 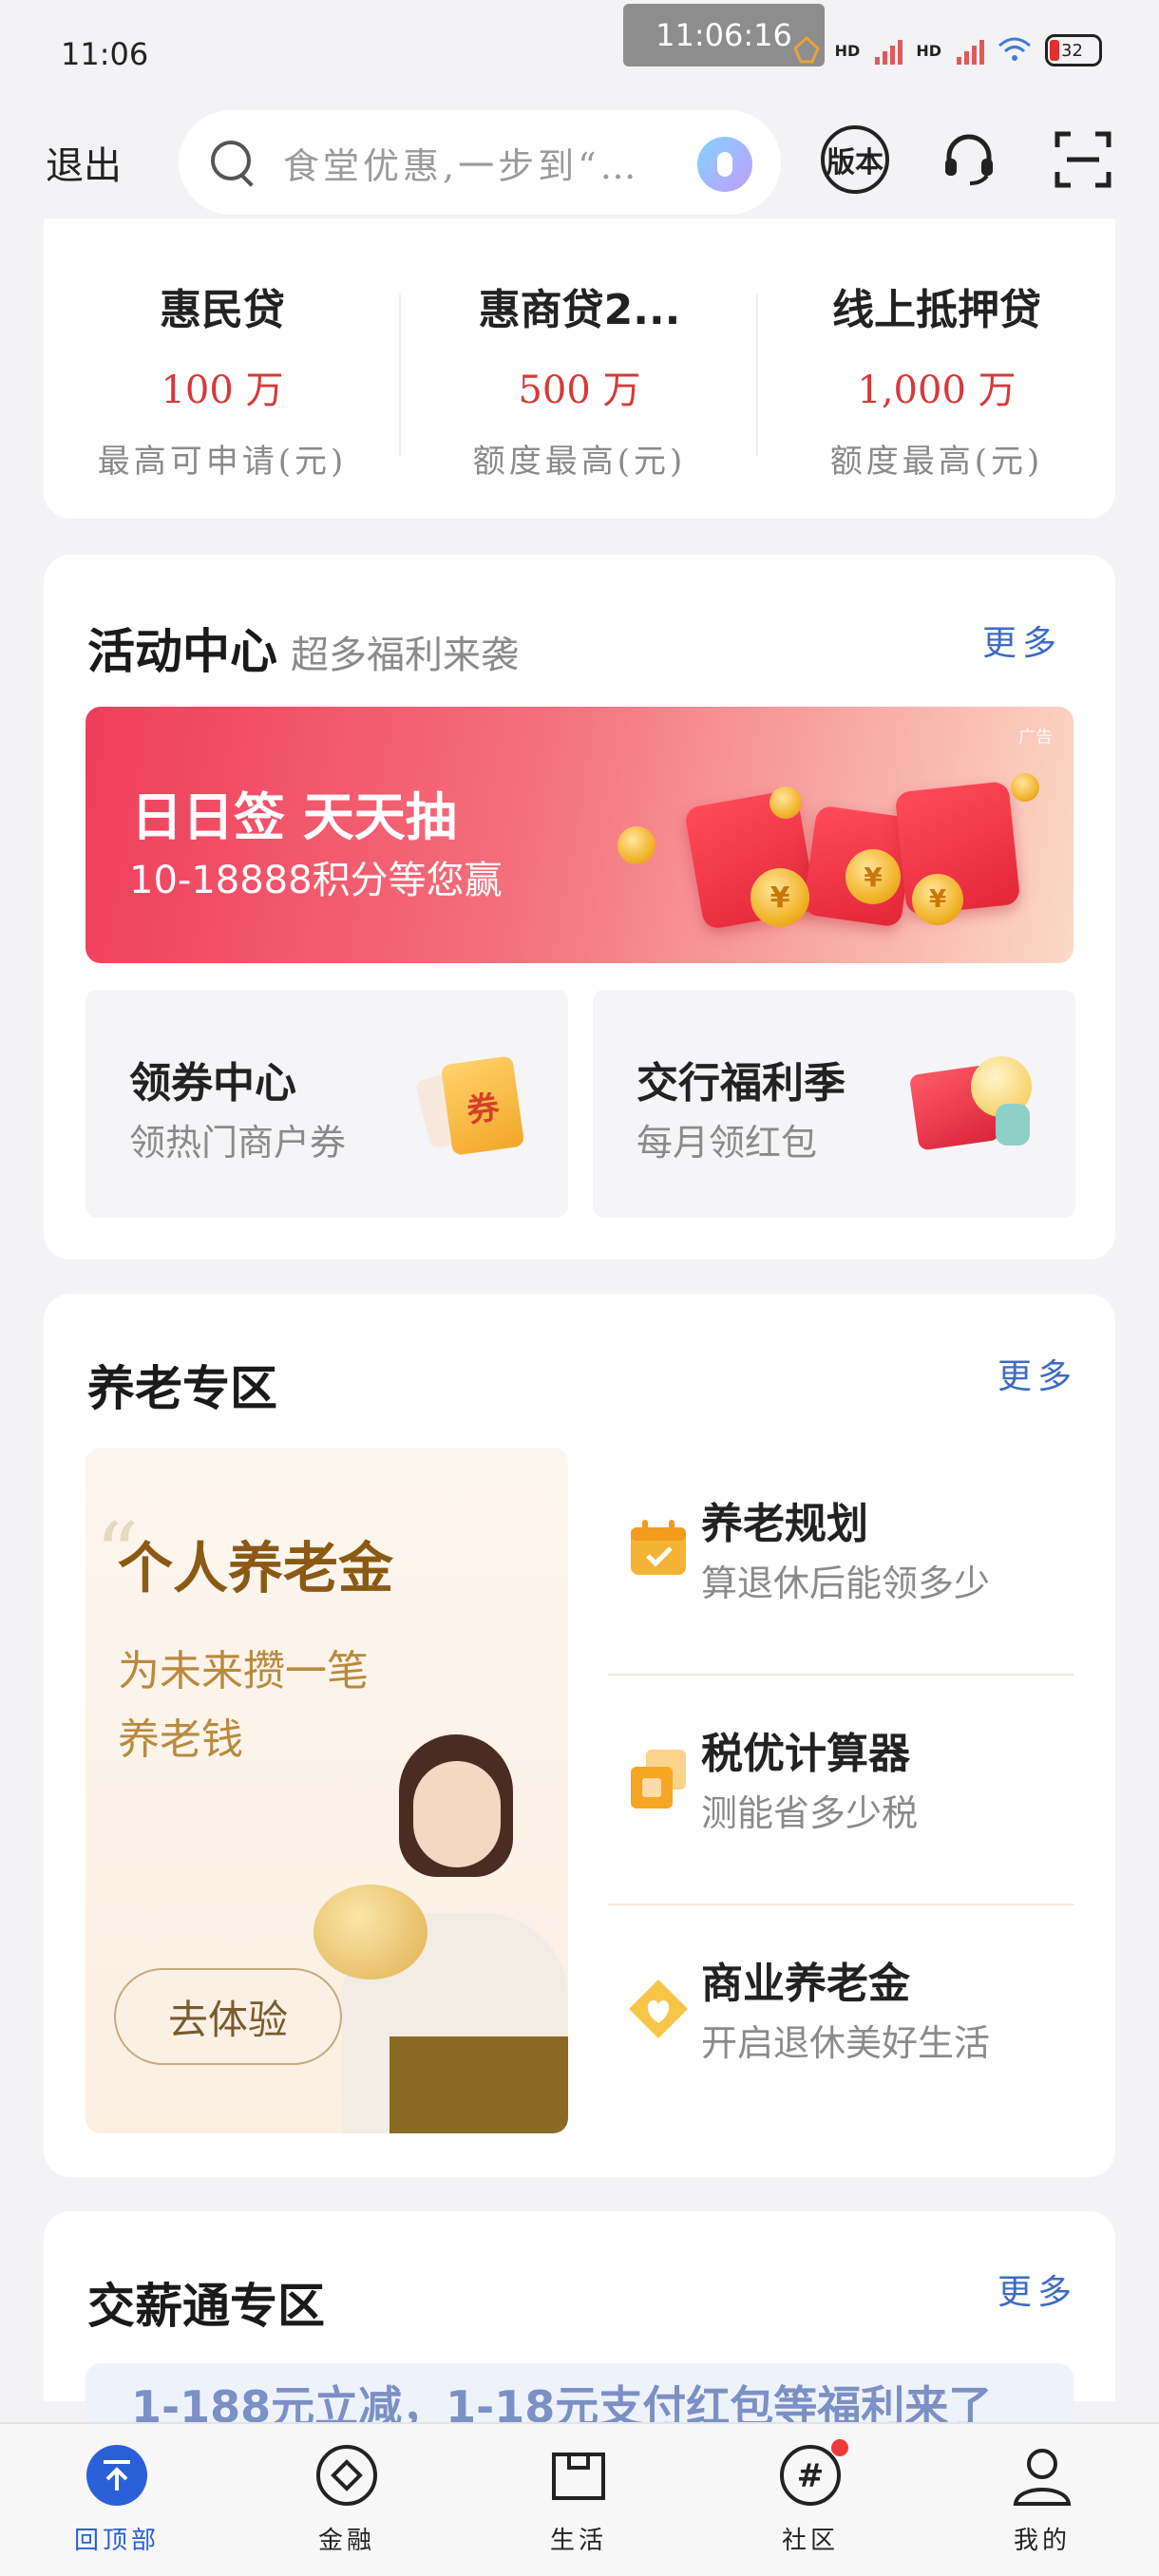 I want to click on location-icon, so click(x=806, y=49).